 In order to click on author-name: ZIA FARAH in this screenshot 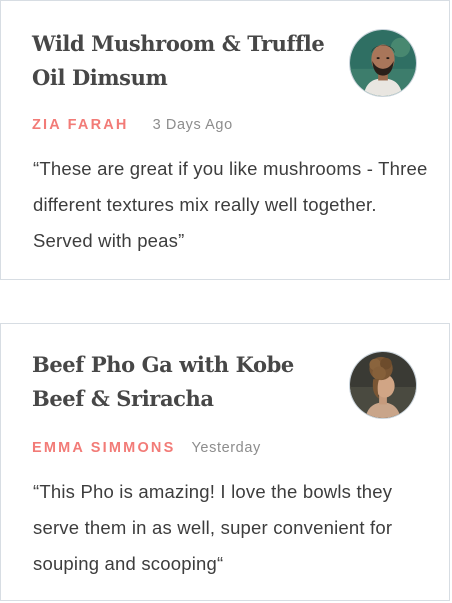, I will do `click(80, 125)`.